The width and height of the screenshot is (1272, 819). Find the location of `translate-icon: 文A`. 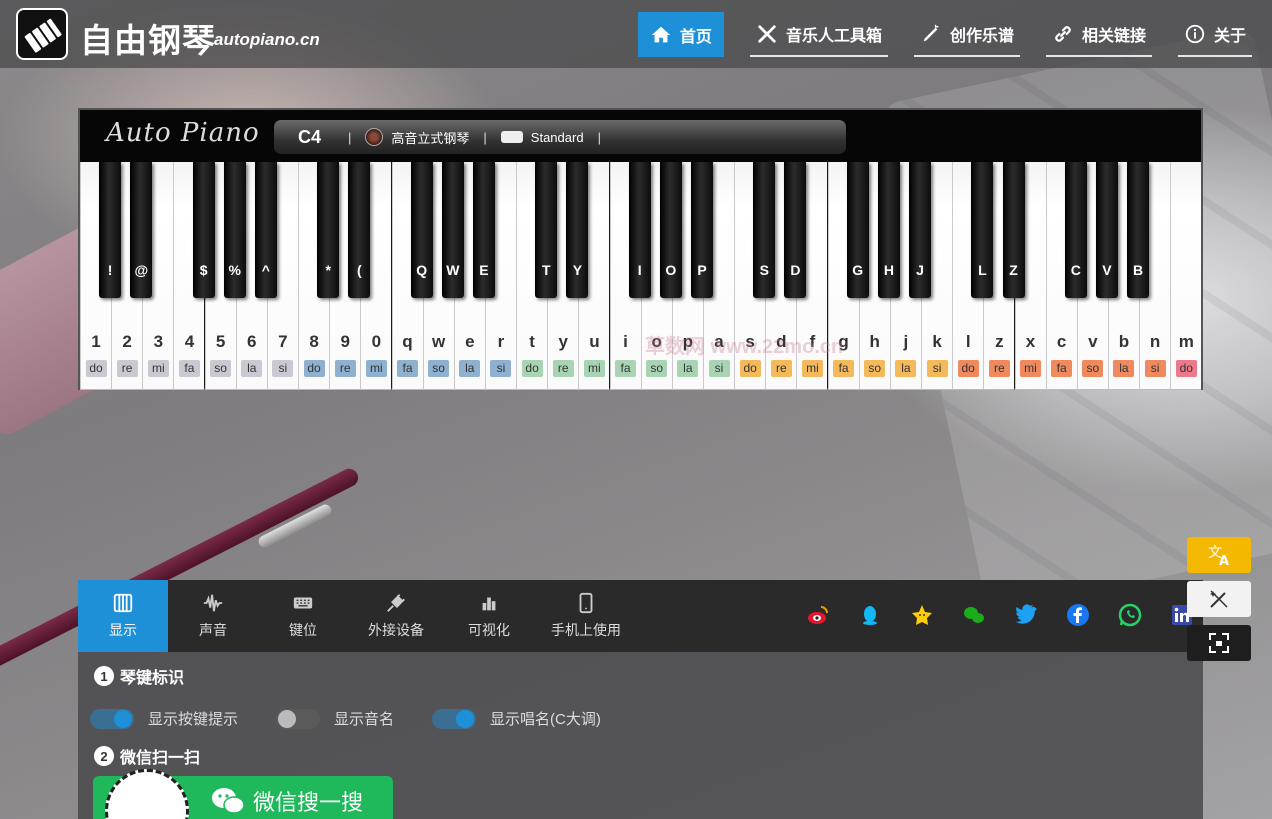

translate-icon: 文A is located at coordinates (1218, 556).